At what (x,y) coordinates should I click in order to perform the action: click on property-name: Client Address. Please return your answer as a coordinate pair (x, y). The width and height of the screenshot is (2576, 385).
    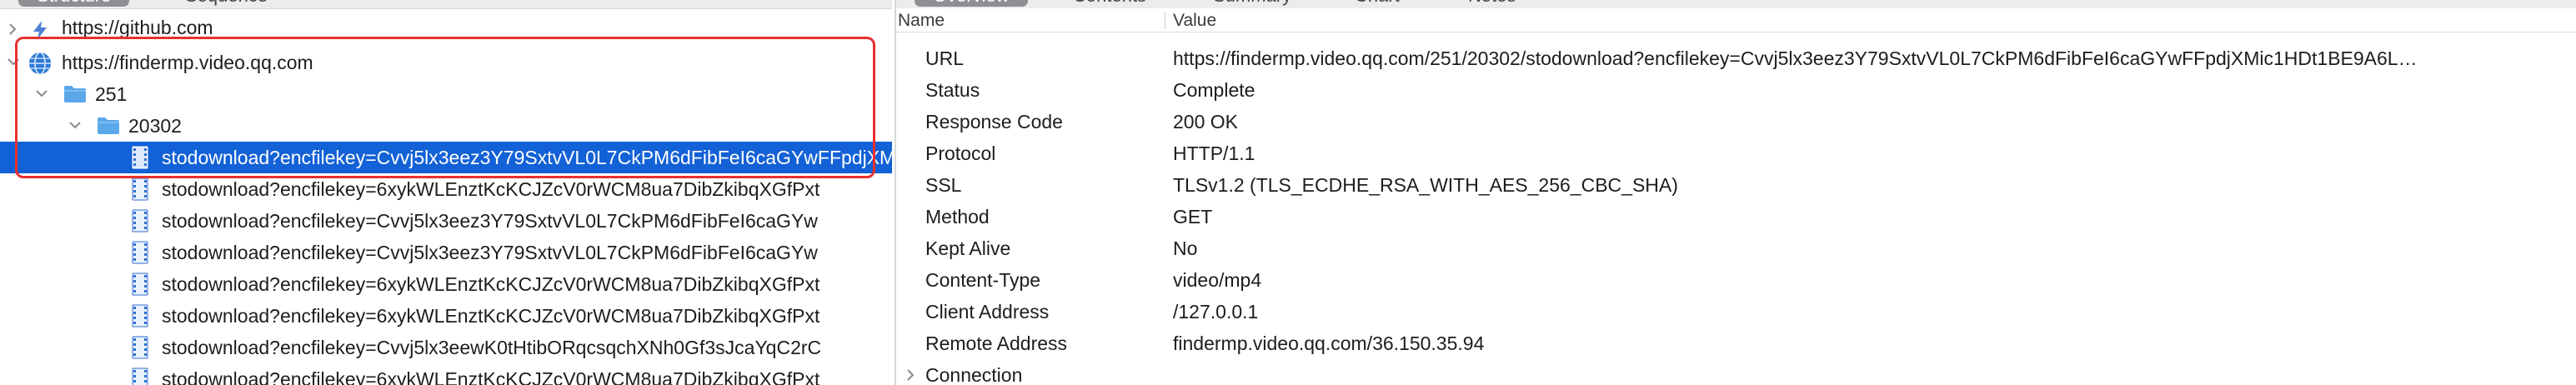
    Looking at the image, I should click on (987, 311).